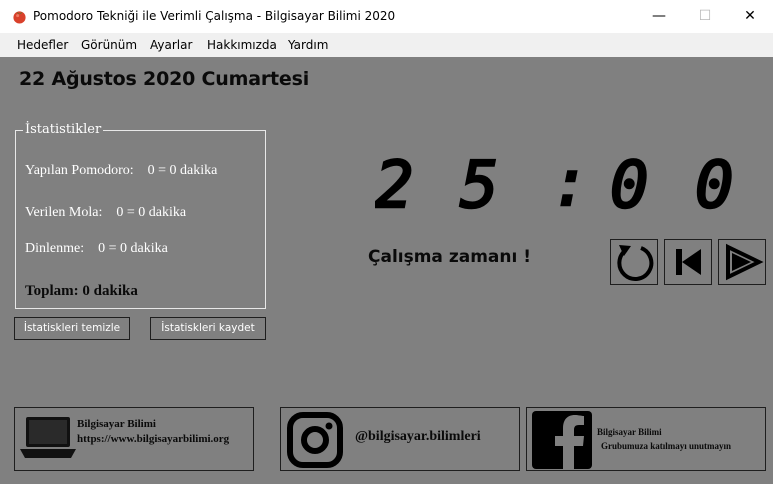  Describe the element at coordinates (242, 45) in the screenshot. I see `menu-hakkimizda: Hakkımızda` at that location.